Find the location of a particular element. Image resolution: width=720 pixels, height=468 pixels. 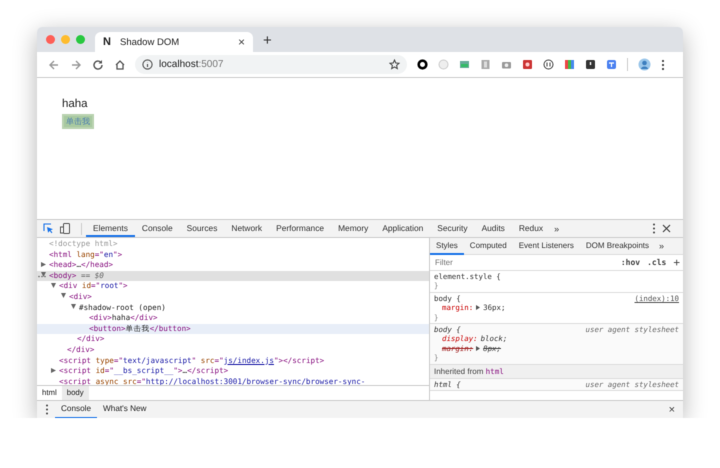

cls-button: .cls is located at coordinates (656, 262).